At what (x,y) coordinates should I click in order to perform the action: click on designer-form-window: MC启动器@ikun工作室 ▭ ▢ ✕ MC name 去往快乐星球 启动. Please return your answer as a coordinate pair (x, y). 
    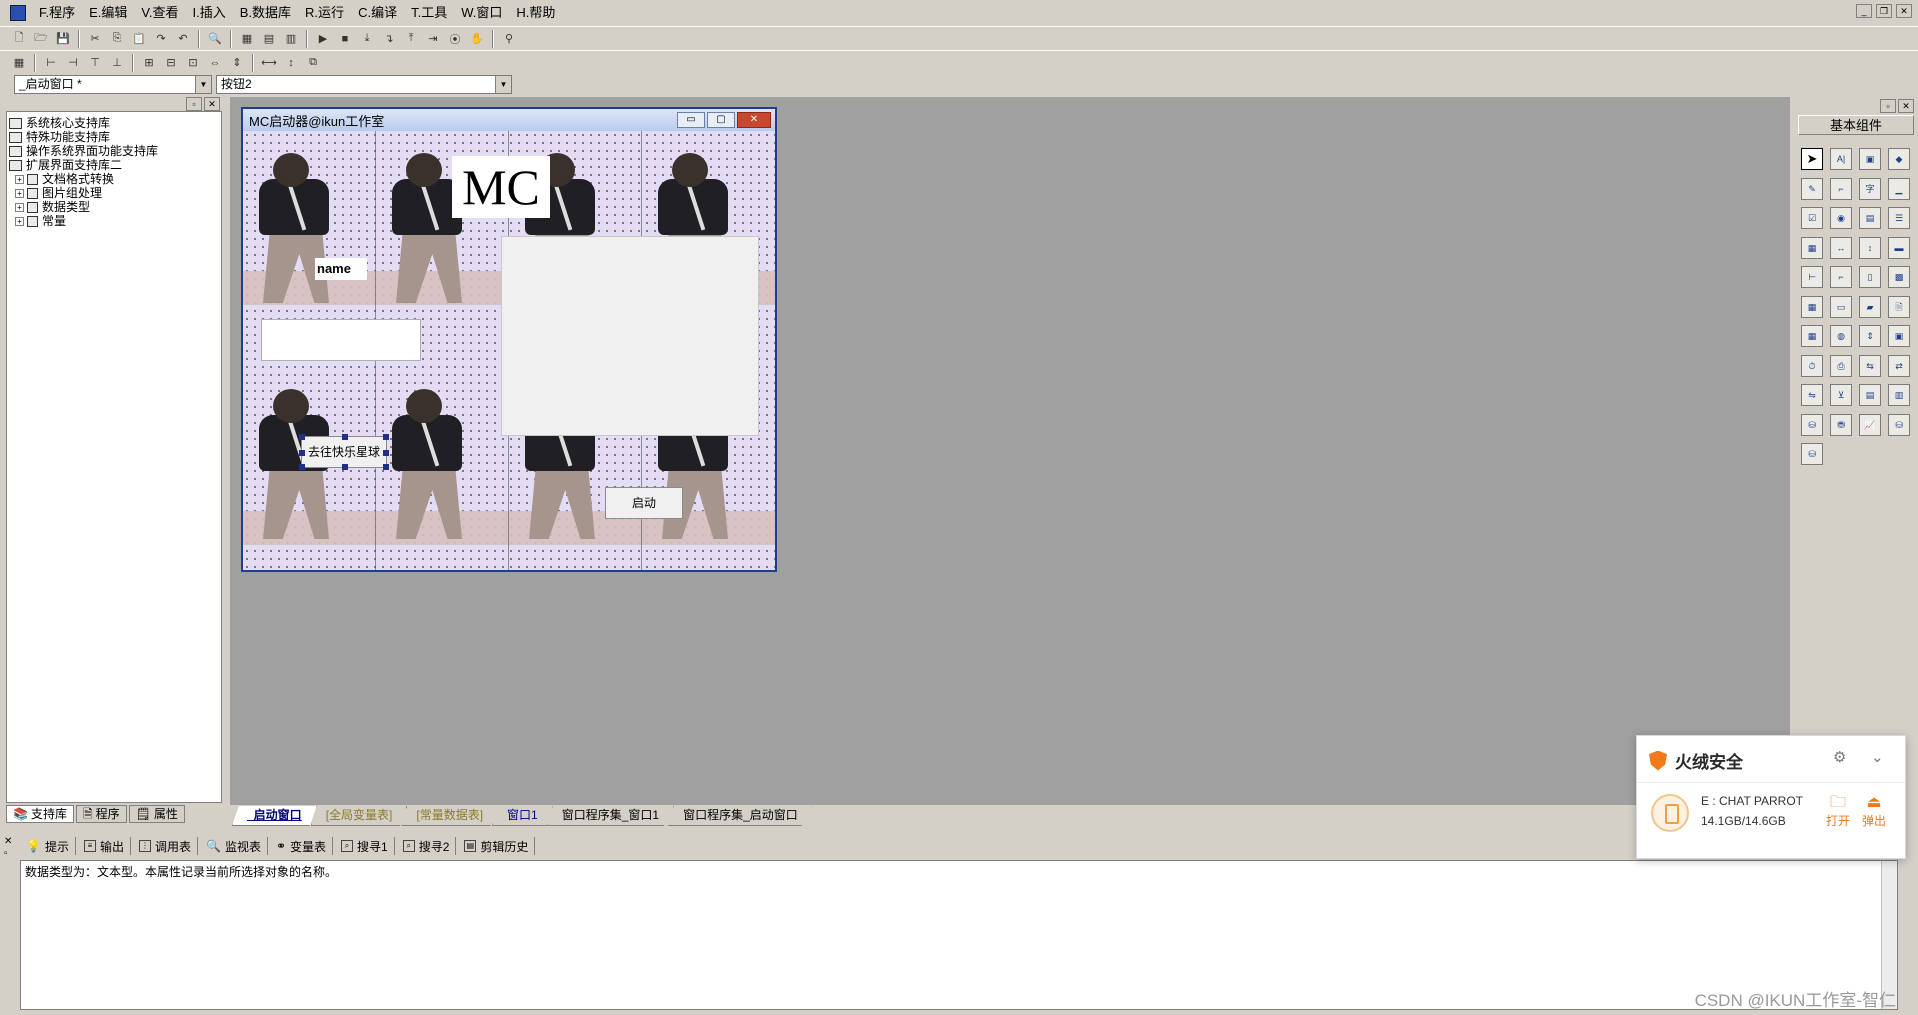
    Looking at the image, I should click on (509, 339).